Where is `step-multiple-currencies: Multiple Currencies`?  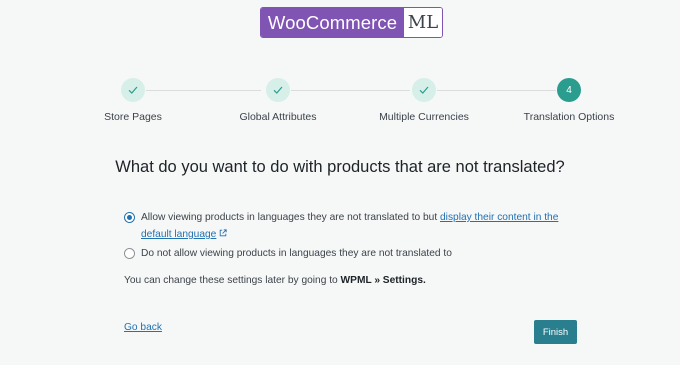 step-multiple-currencies: Multiple Currencies is located at coordinates (424, 100).